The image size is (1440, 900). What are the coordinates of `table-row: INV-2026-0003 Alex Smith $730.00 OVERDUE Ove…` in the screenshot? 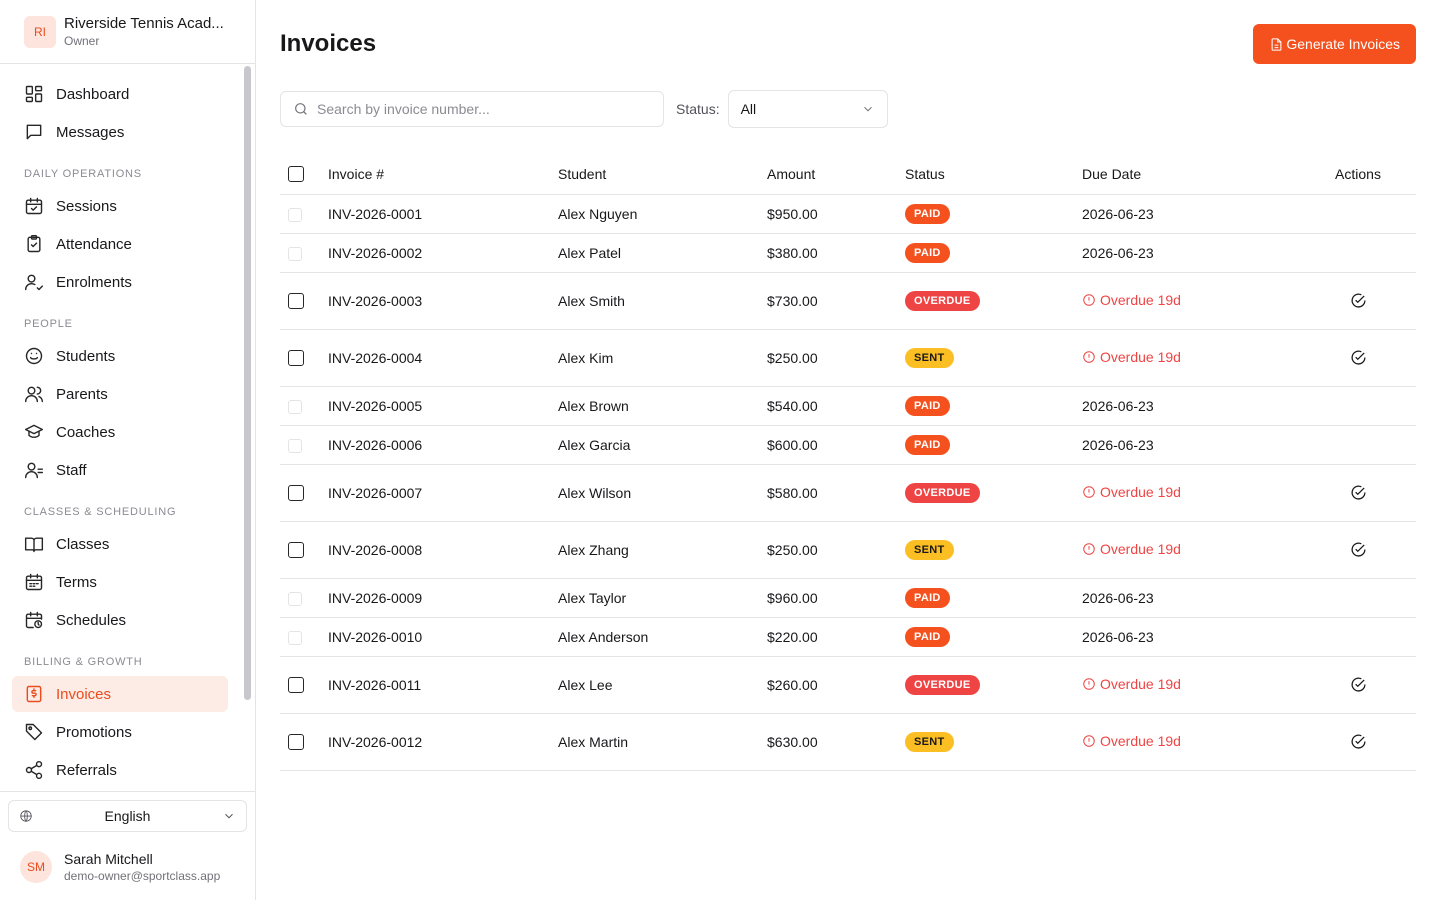 It's located at (848, 301).